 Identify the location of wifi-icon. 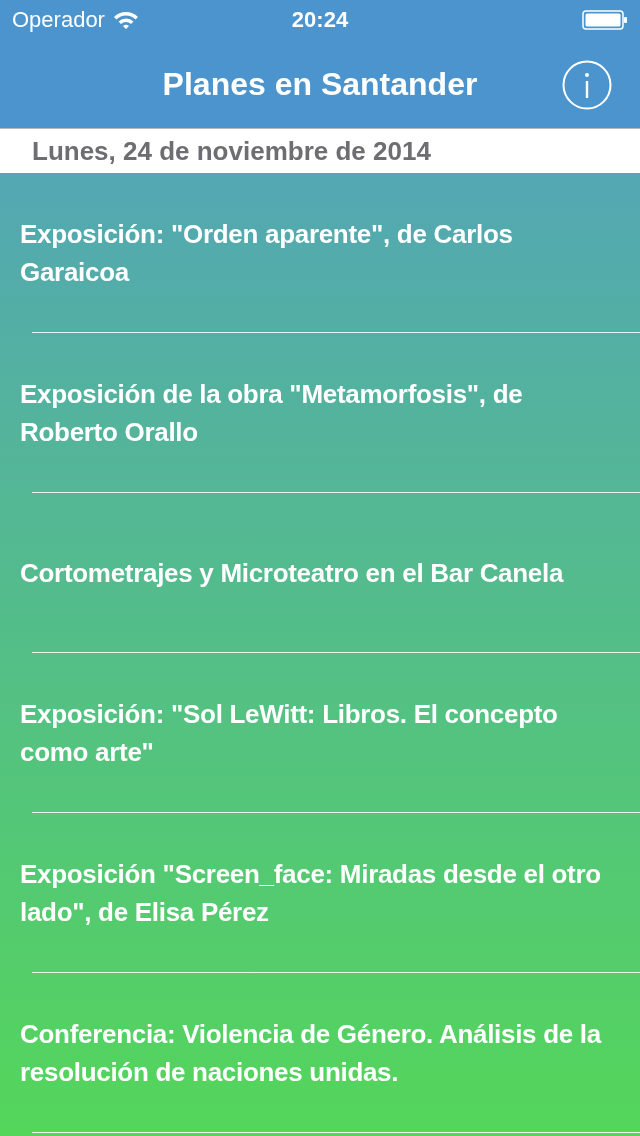
(125, 20).